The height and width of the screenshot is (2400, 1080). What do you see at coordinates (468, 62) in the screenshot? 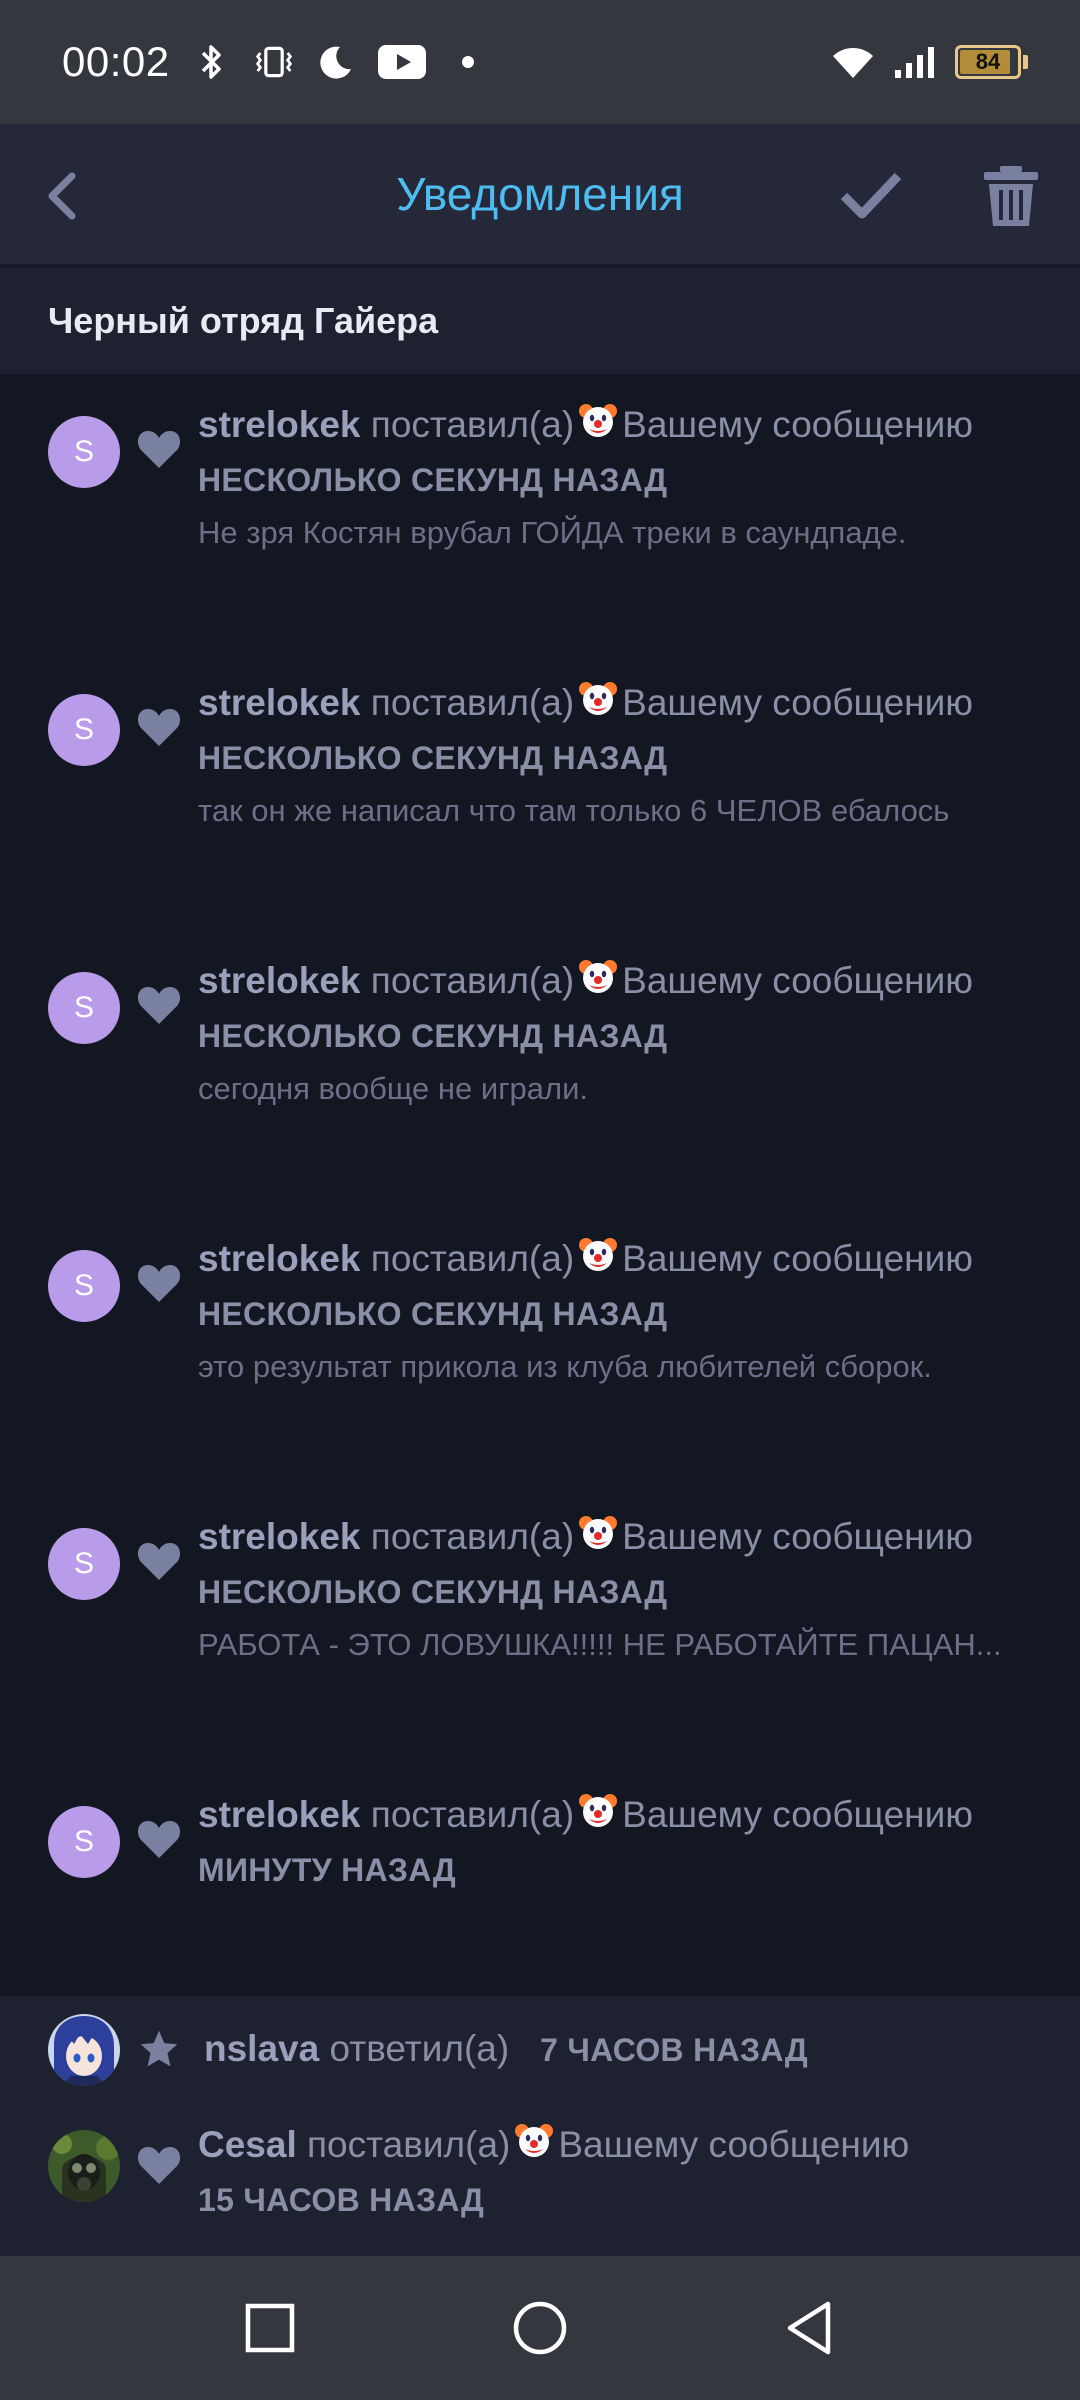
I see `dot-icon` at bounding box center [468, 62].